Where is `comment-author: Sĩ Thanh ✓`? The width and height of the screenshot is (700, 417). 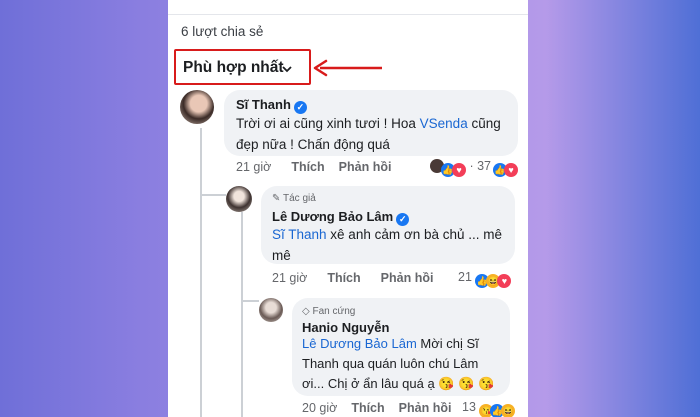 comment-author: Sĩ Thanh ✓ is located at coordinates (271, 105).